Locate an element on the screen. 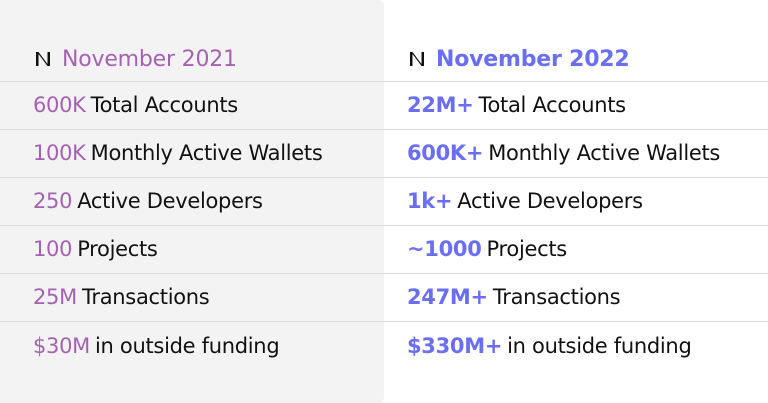 The width and height of the screenshot is (768, 403). stat-row: 100 Projects is located at coordinates (95, 249).